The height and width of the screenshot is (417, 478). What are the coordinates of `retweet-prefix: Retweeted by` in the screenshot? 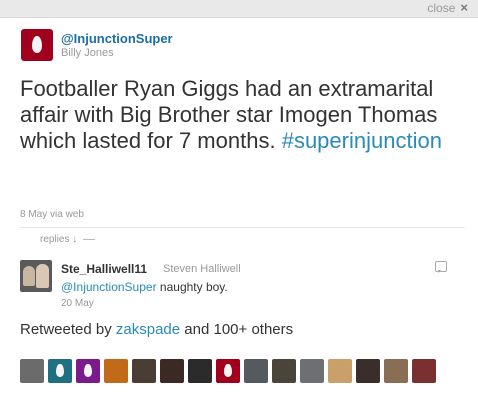 It's located at (66, 329).